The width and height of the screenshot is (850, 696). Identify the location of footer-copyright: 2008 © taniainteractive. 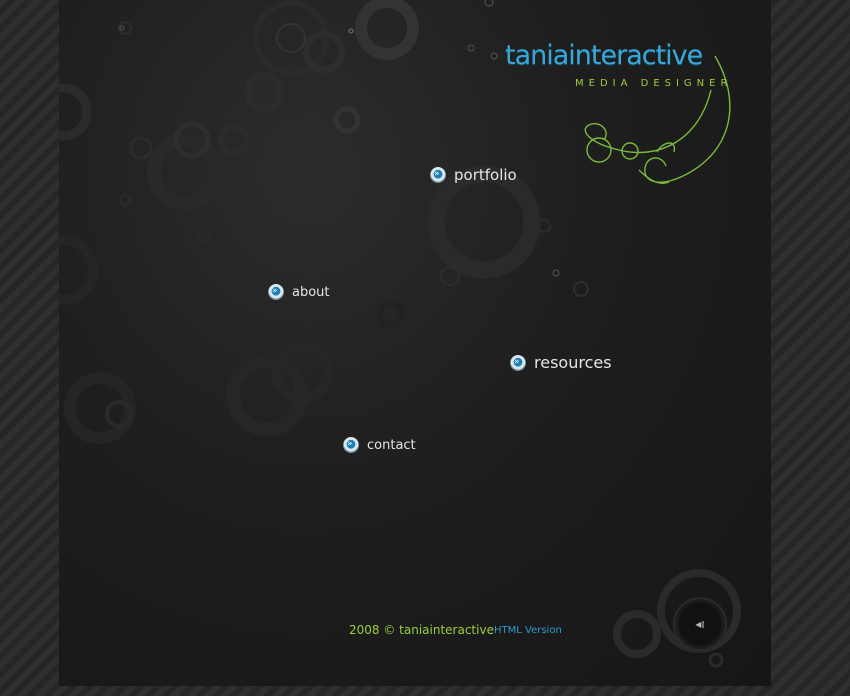
(421, 630).